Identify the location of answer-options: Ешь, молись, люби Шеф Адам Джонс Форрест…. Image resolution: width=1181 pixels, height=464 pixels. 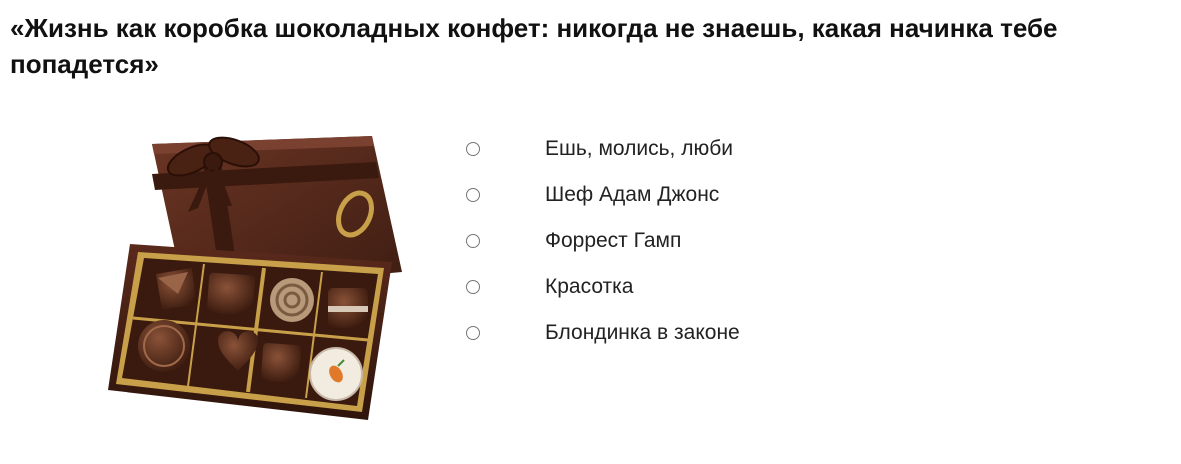
(599, 241).